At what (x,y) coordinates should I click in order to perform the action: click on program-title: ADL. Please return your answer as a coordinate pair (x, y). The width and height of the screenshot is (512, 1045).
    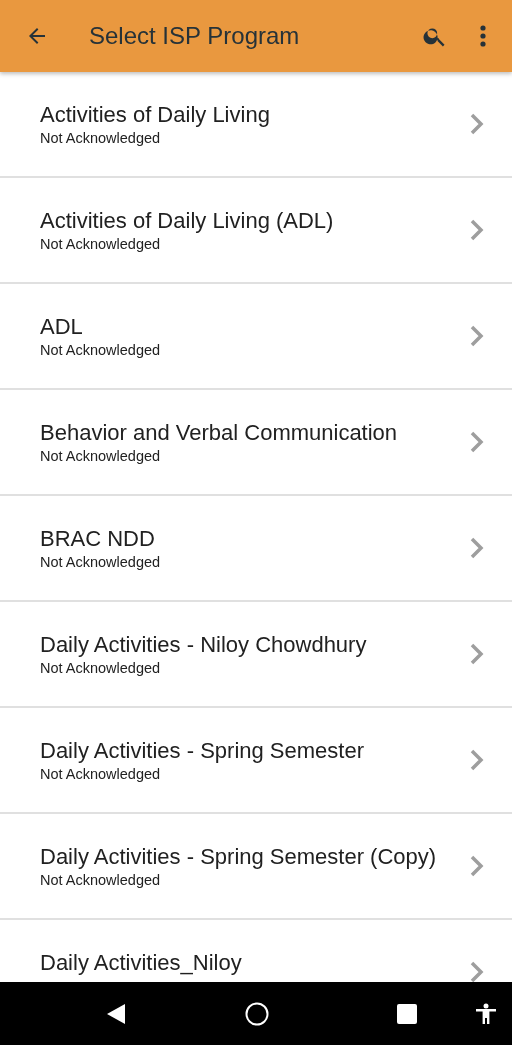
    Looking at the image, I should click on (62, 327).